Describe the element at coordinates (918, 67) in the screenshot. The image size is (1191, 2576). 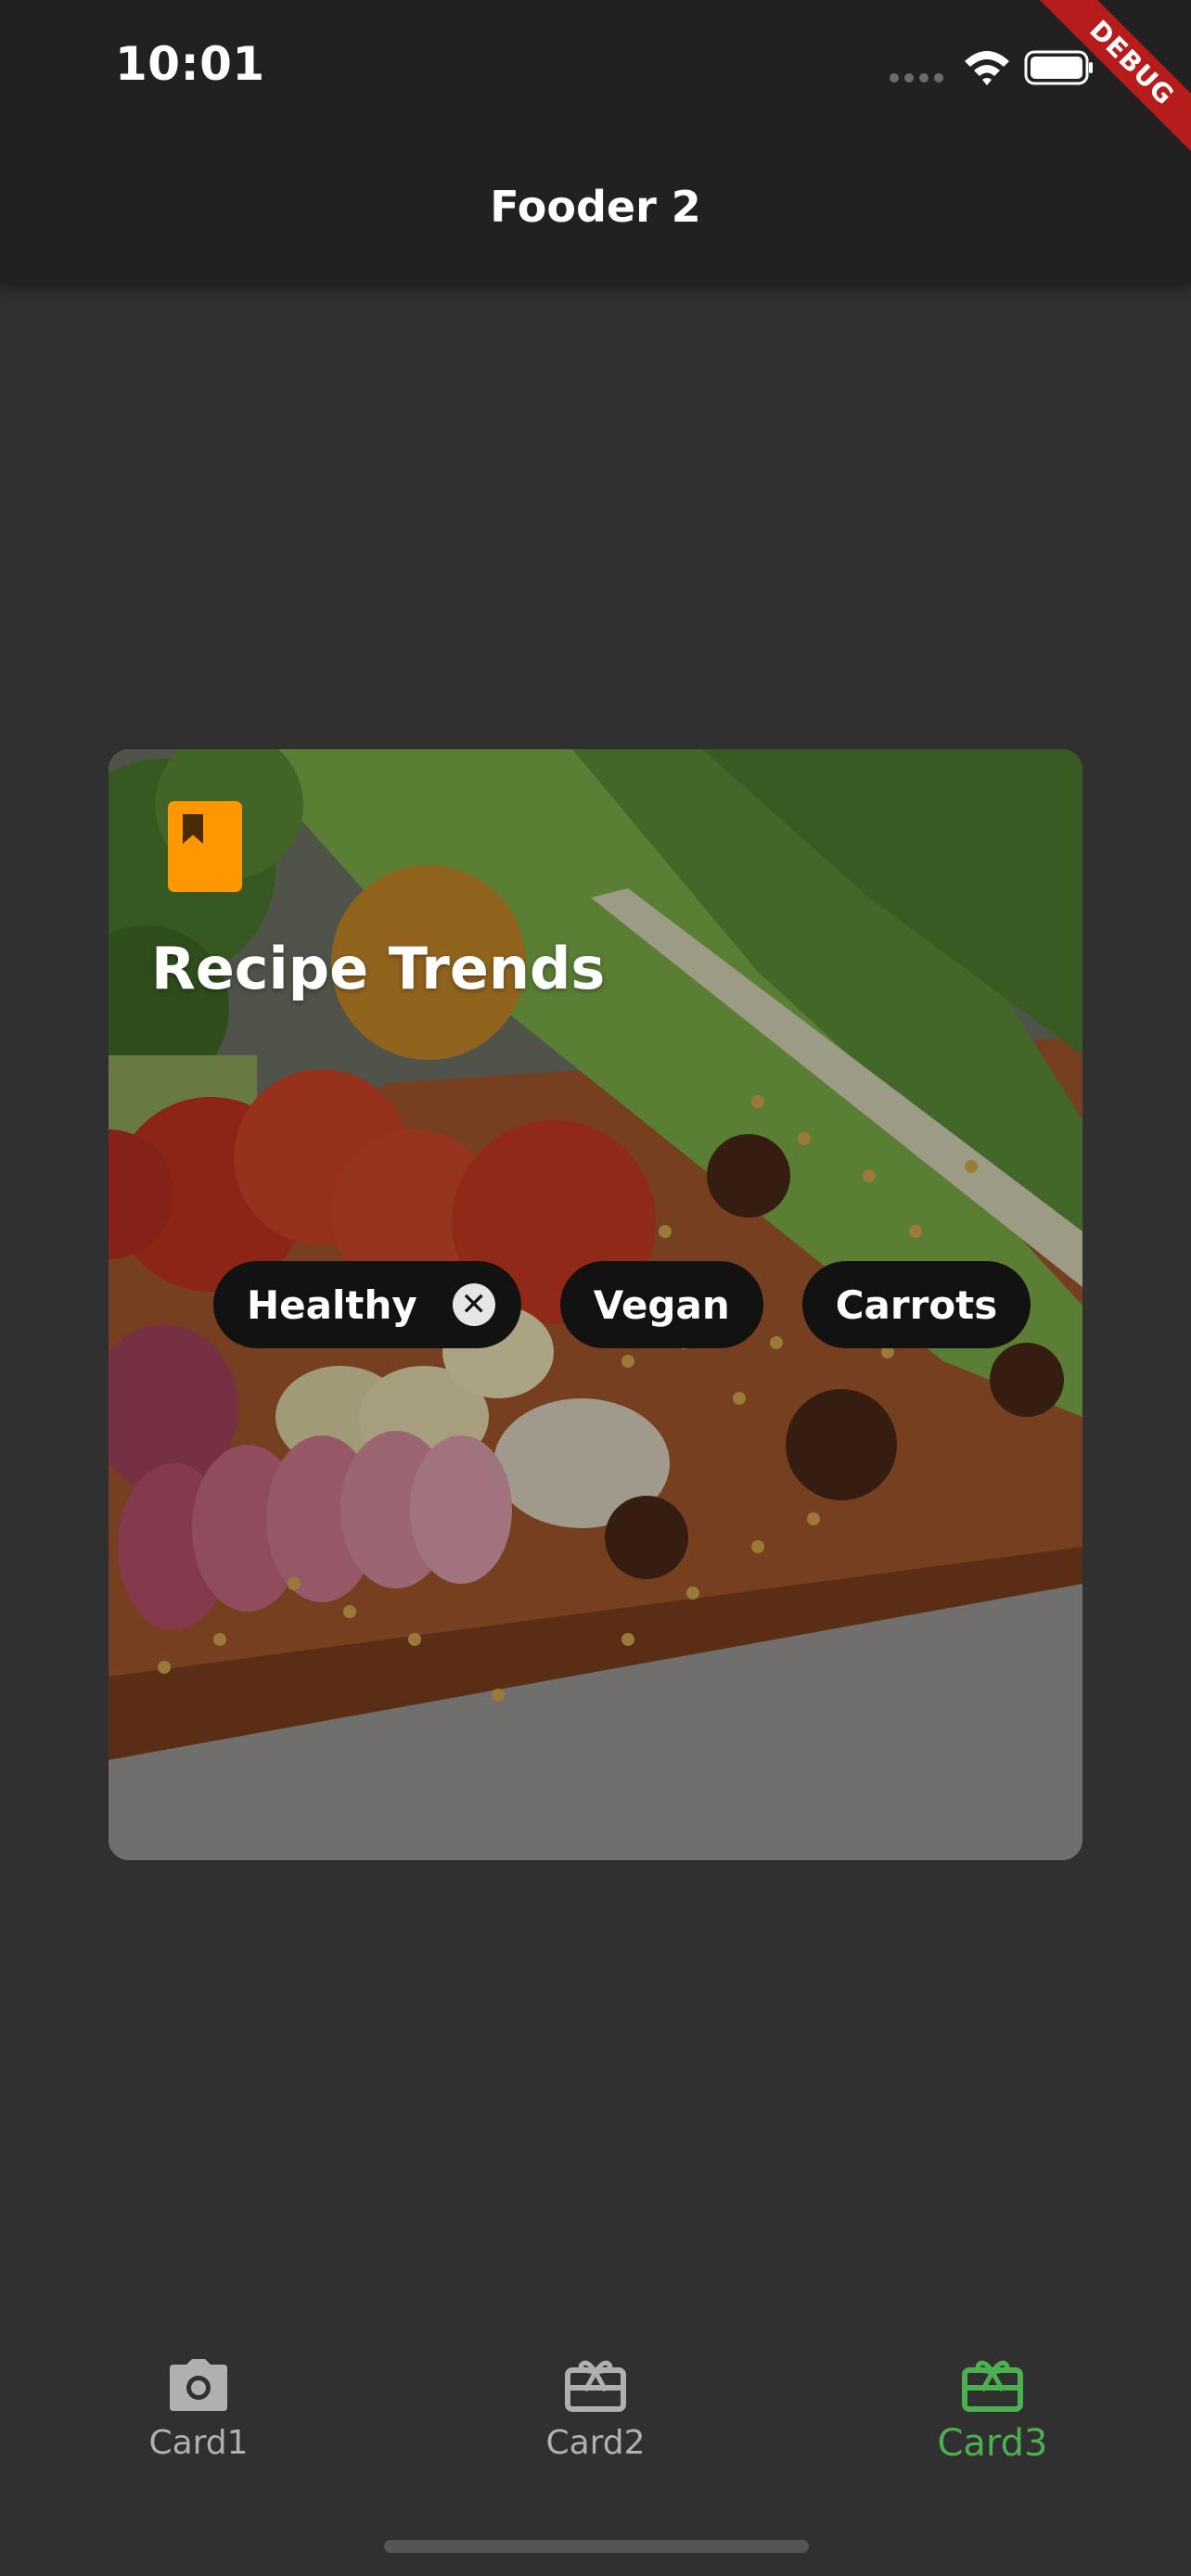
I see `signal-icon` at that location.